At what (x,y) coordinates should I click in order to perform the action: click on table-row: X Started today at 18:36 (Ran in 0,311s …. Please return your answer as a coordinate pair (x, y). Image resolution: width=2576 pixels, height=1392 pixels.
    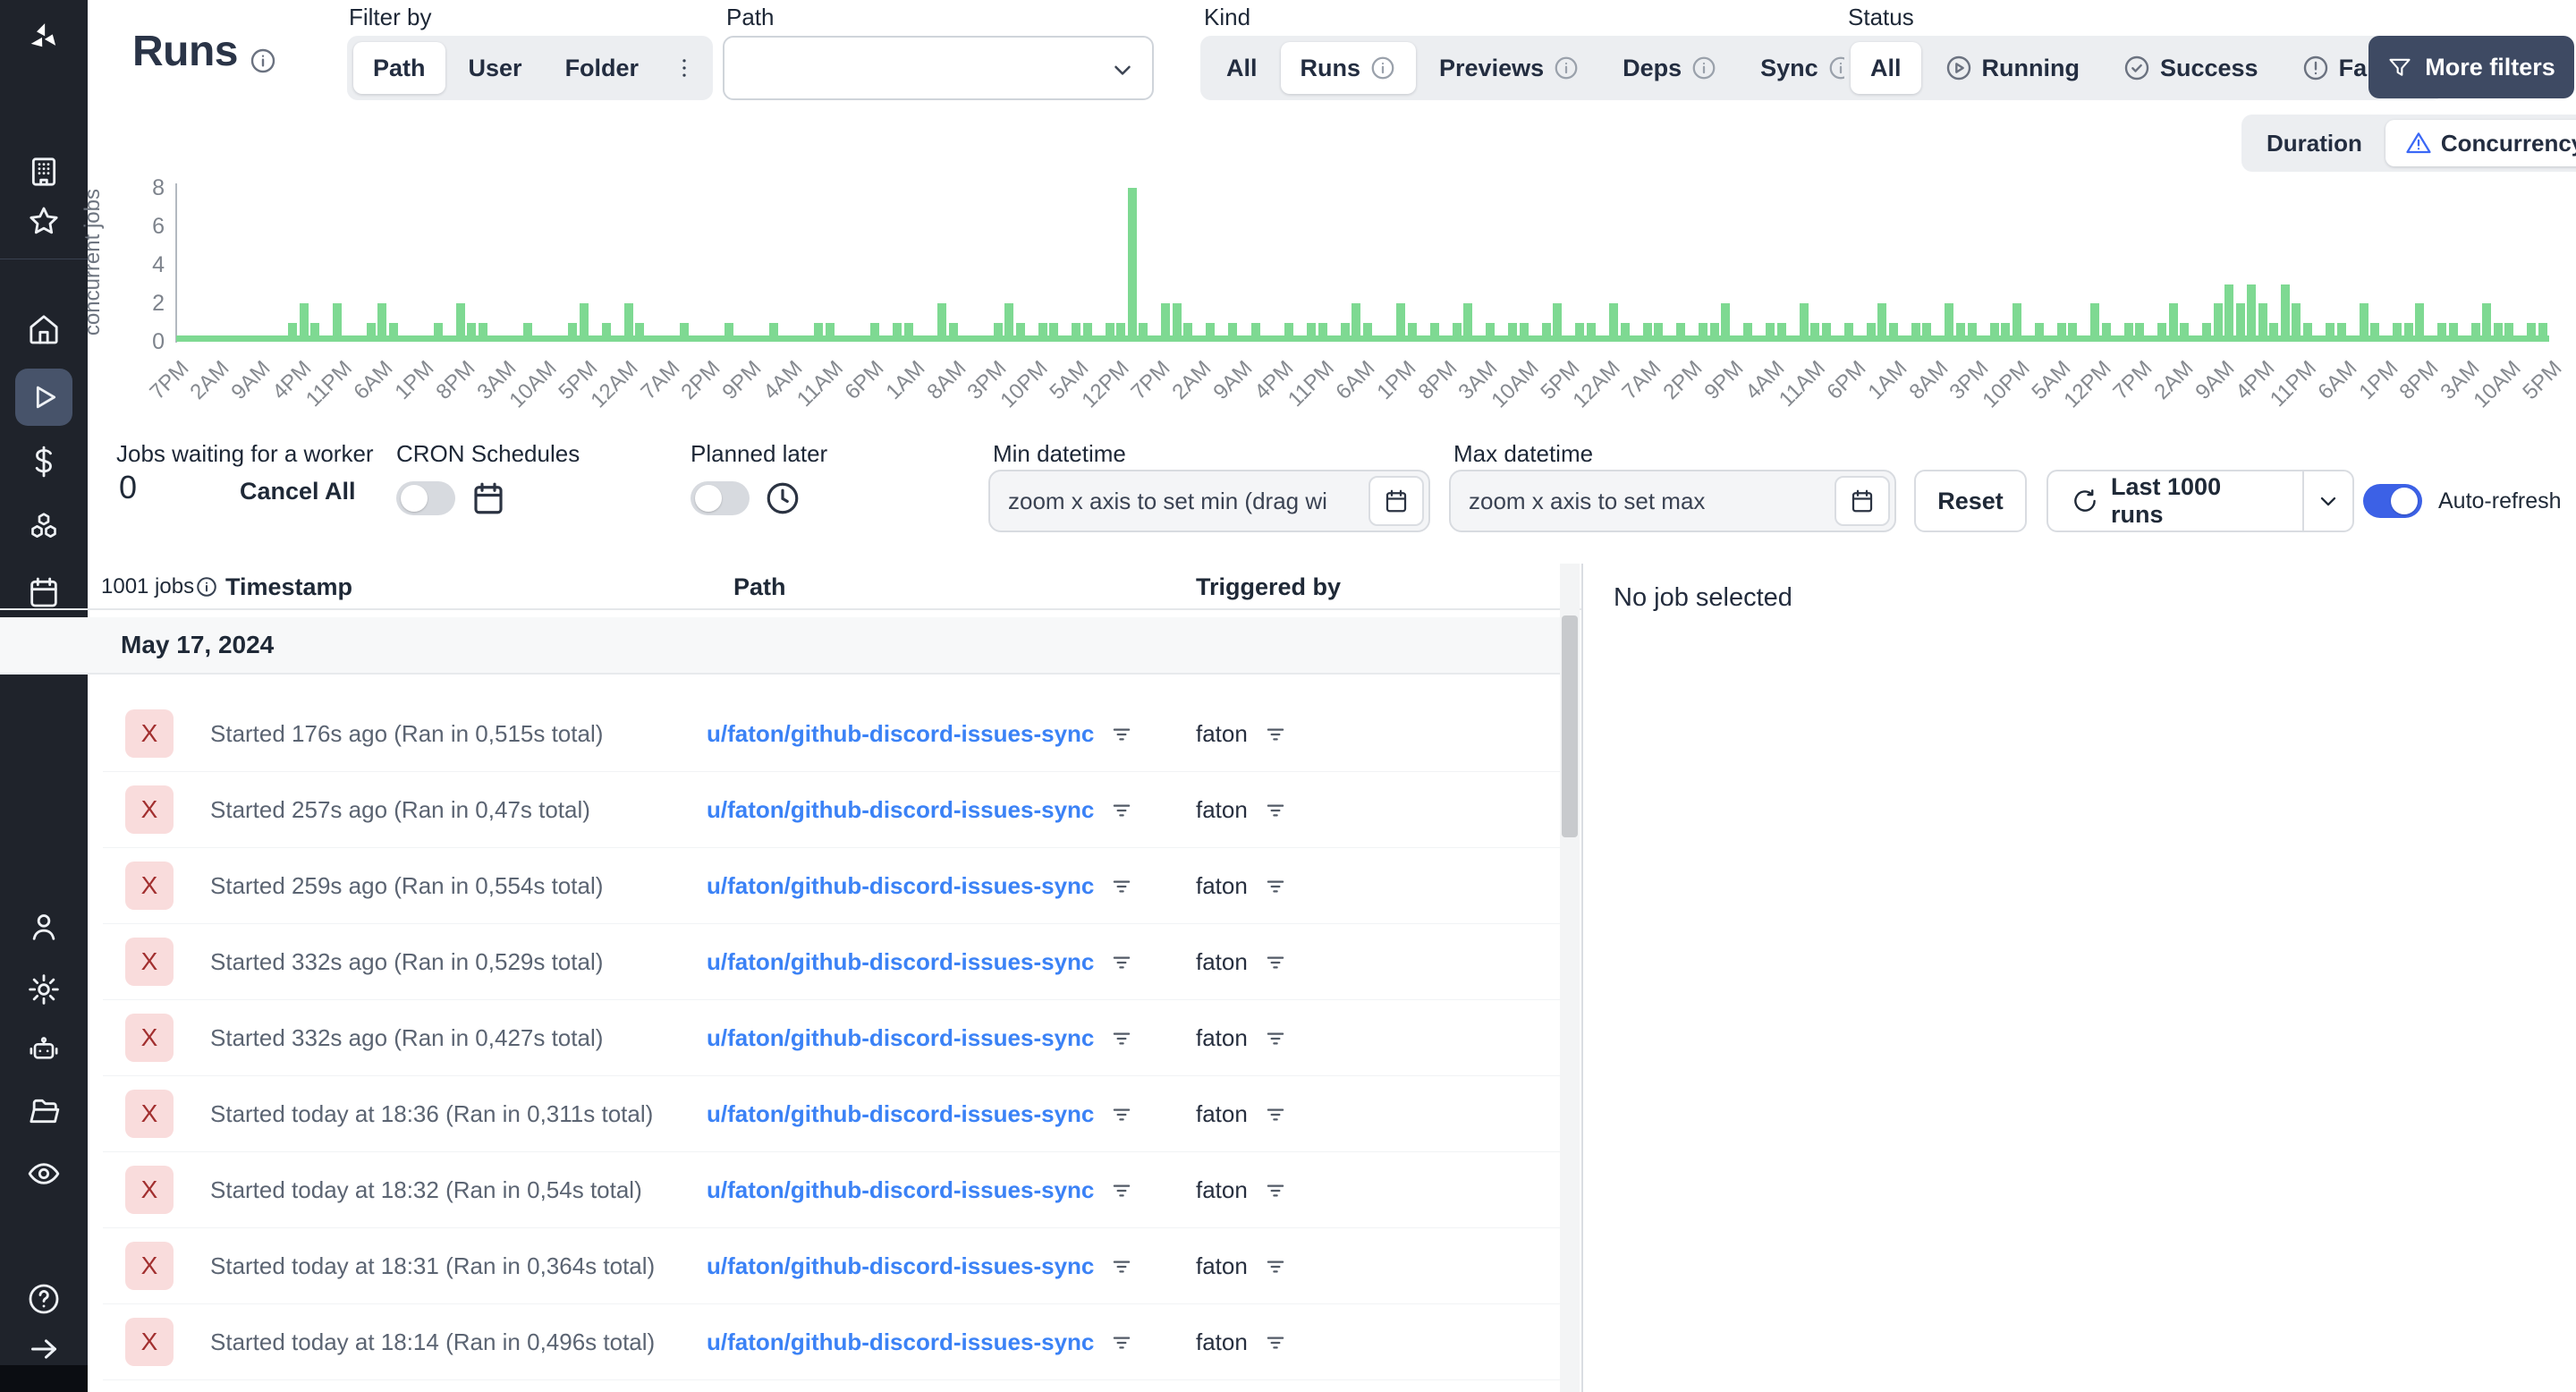
    Looking at the image, I should click on (832, 1114).